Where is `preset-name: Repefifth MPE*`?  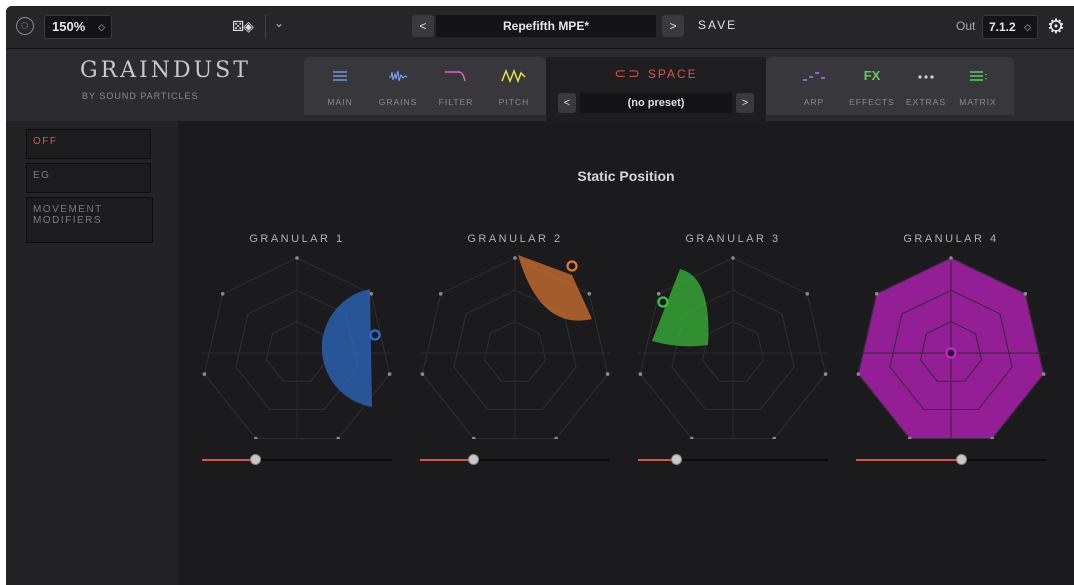
preset-name: Repefifth MPE* is located at coordinates (546, 26).